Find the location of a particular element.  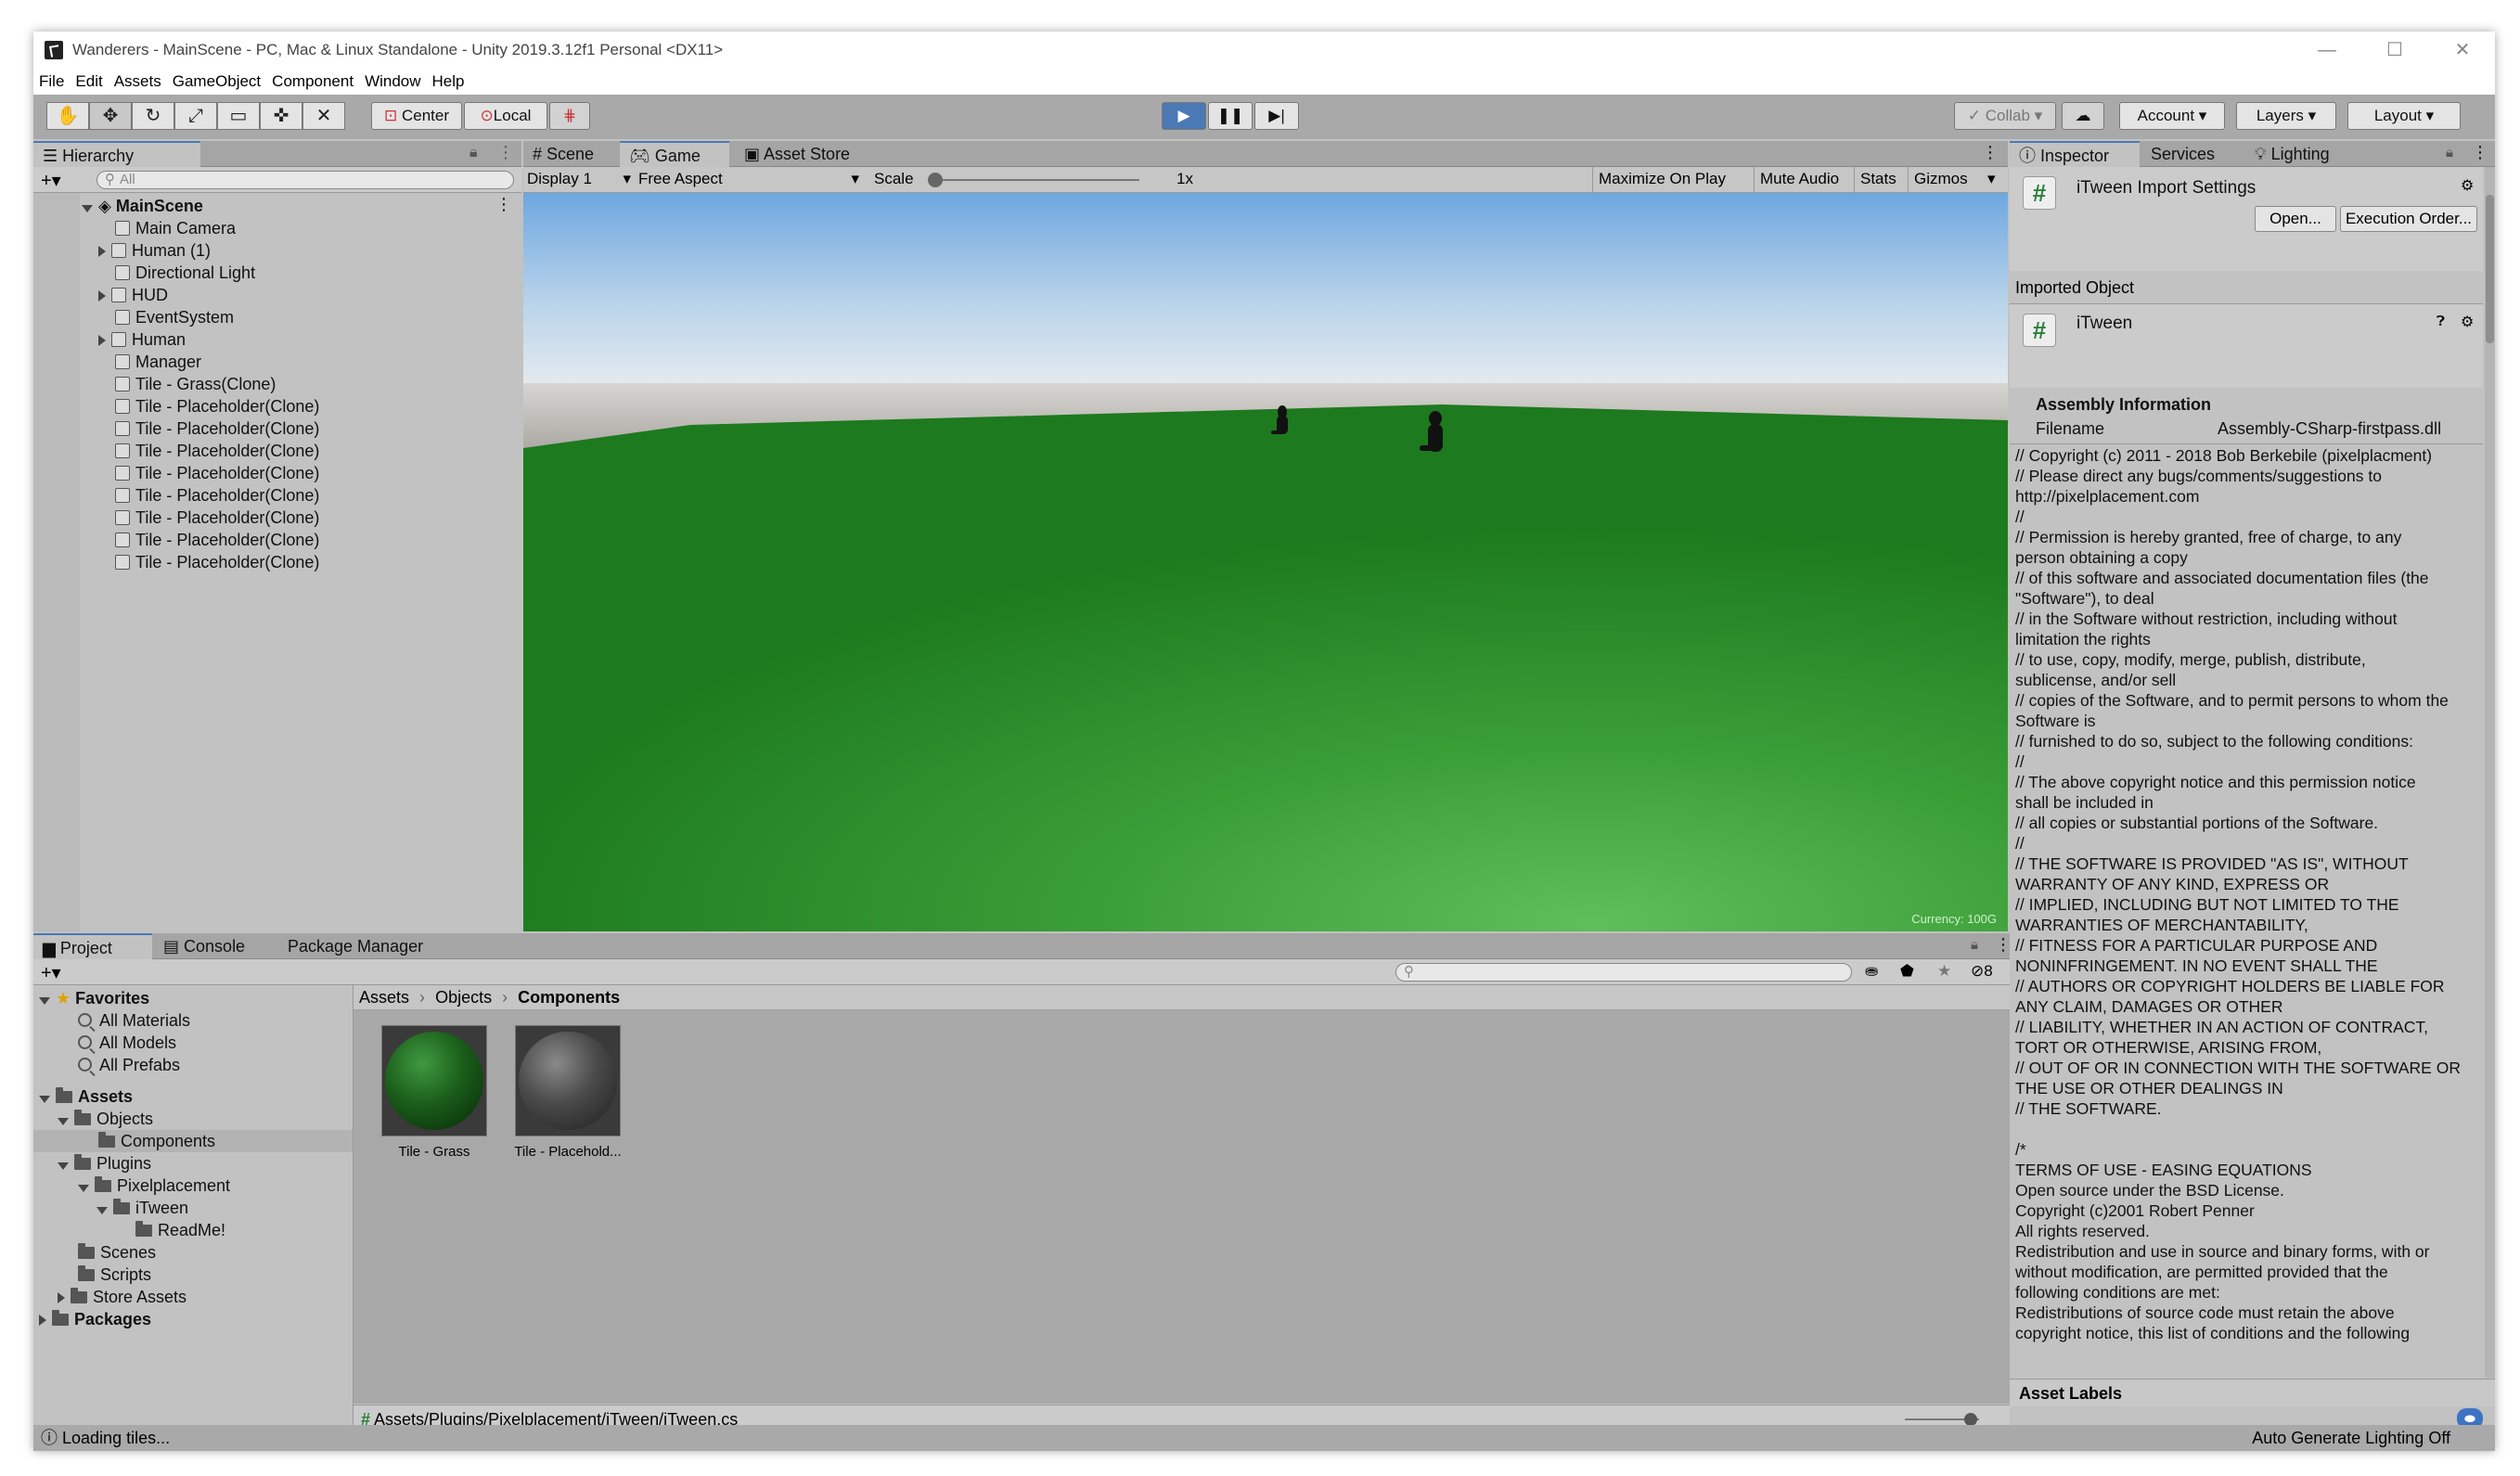

component-gear-icon: ⚙ is located at coordinates (2467, 322).